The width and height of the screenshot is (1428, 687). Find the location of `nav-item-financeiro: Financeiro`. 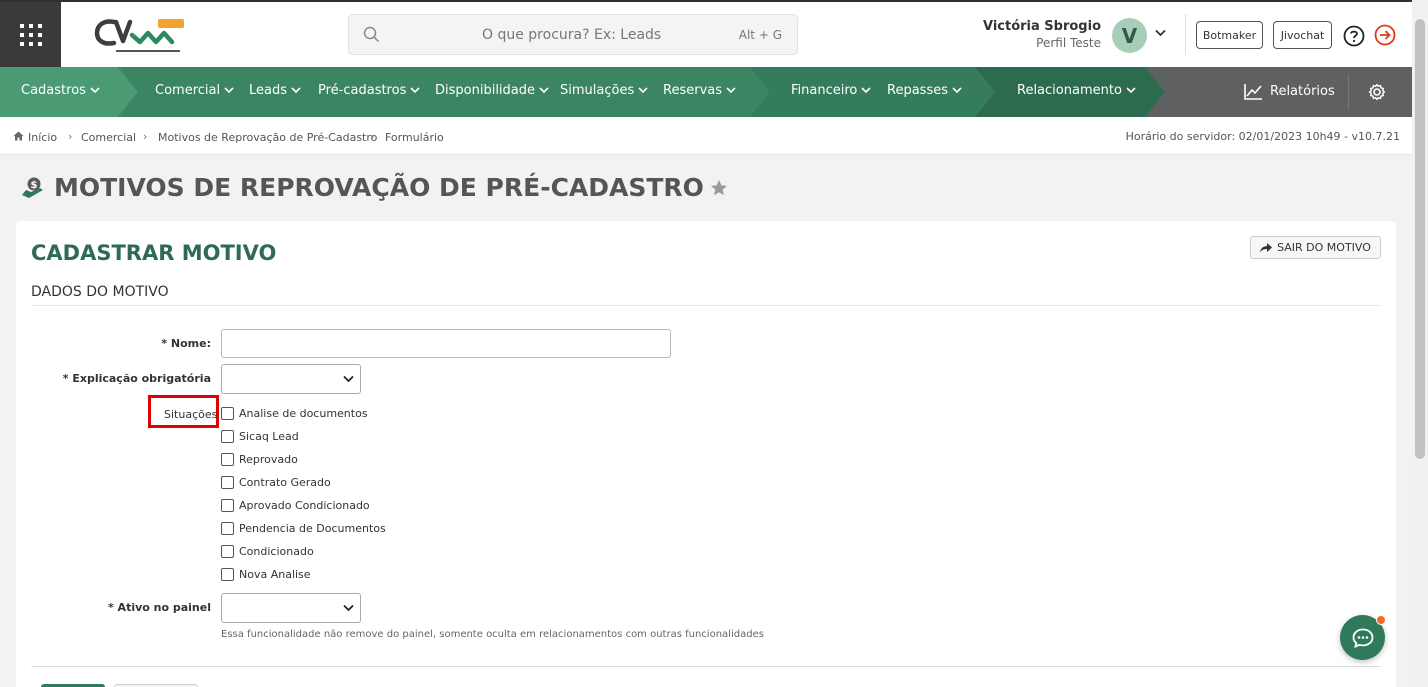

nav-item-financeiro: Financeiro is located at coordinates (831, 90).